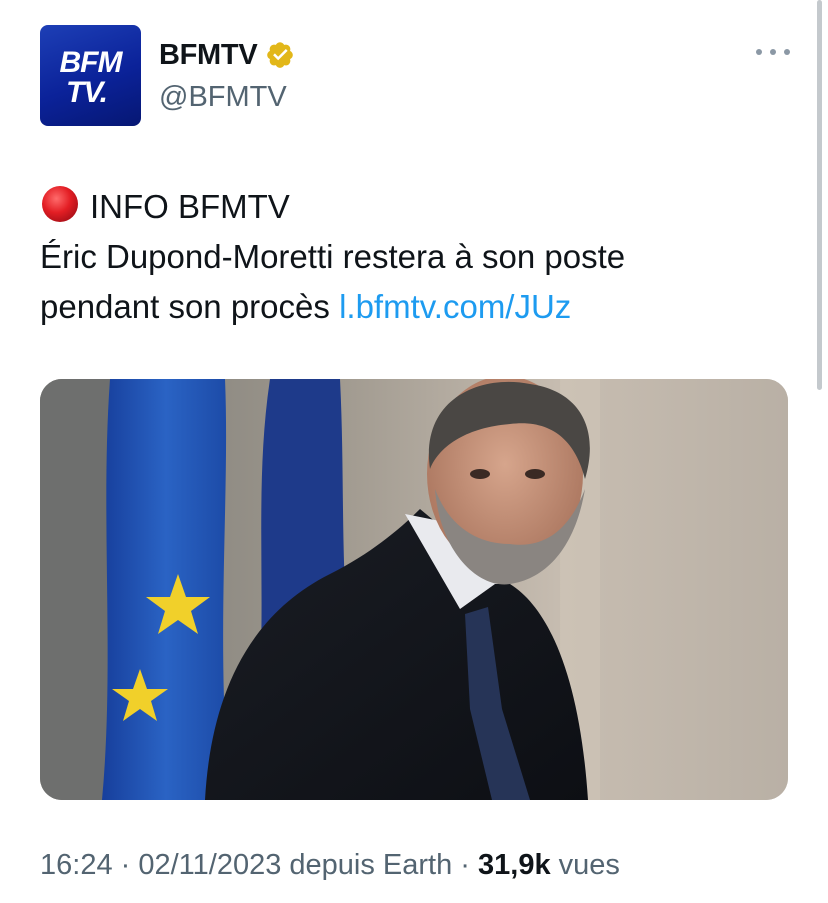 The width and height of the screenshot is (828, 903). What do you see at coordinates (87, 92) in the screenshot?
I see `avatar-logo-line2: TV.` at bounding box center [87, 92].